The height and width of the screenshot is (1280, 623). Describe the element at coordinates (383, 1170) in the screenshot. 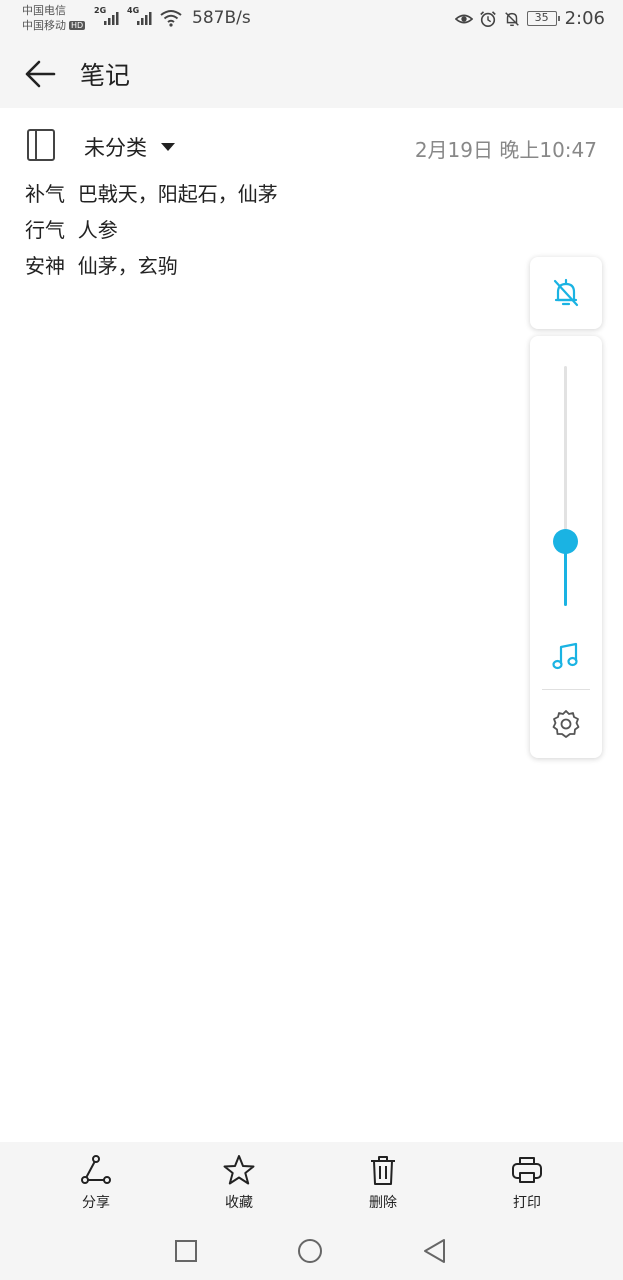

I see `trash-icon` at that location.